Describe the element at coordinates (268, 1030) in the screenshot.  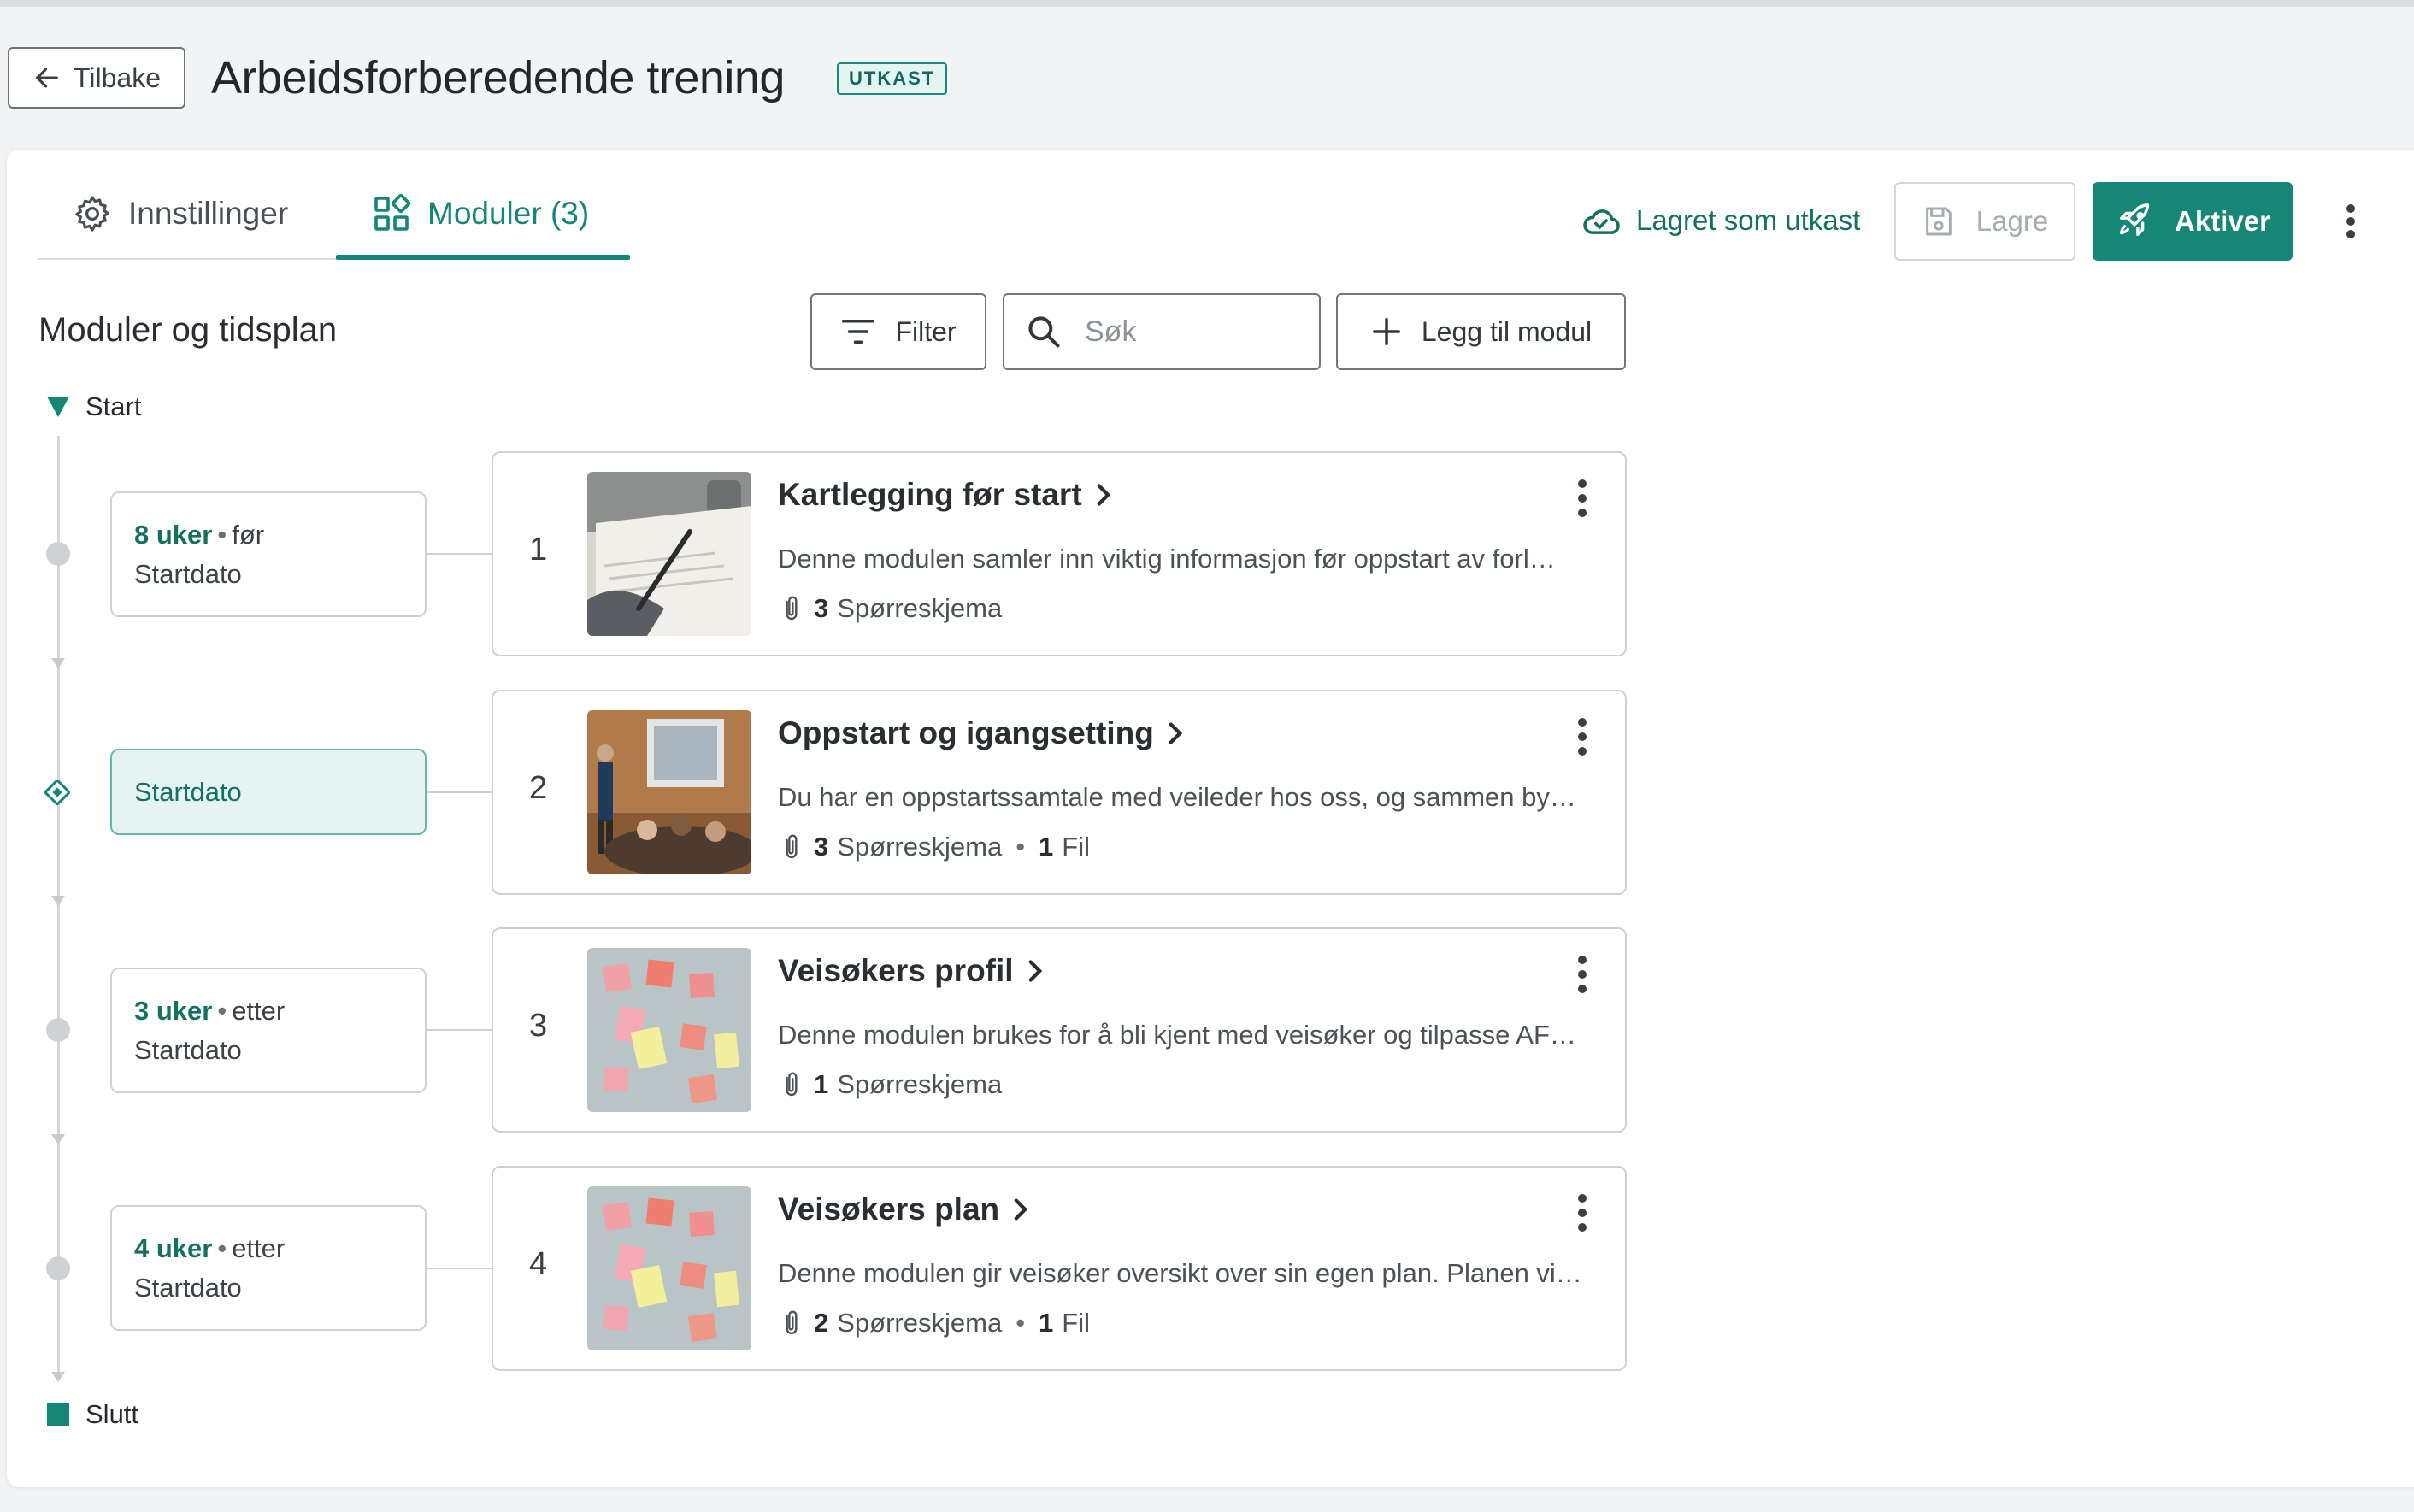
I see `timing-box: 3 uker • etter Startdato` at that location.